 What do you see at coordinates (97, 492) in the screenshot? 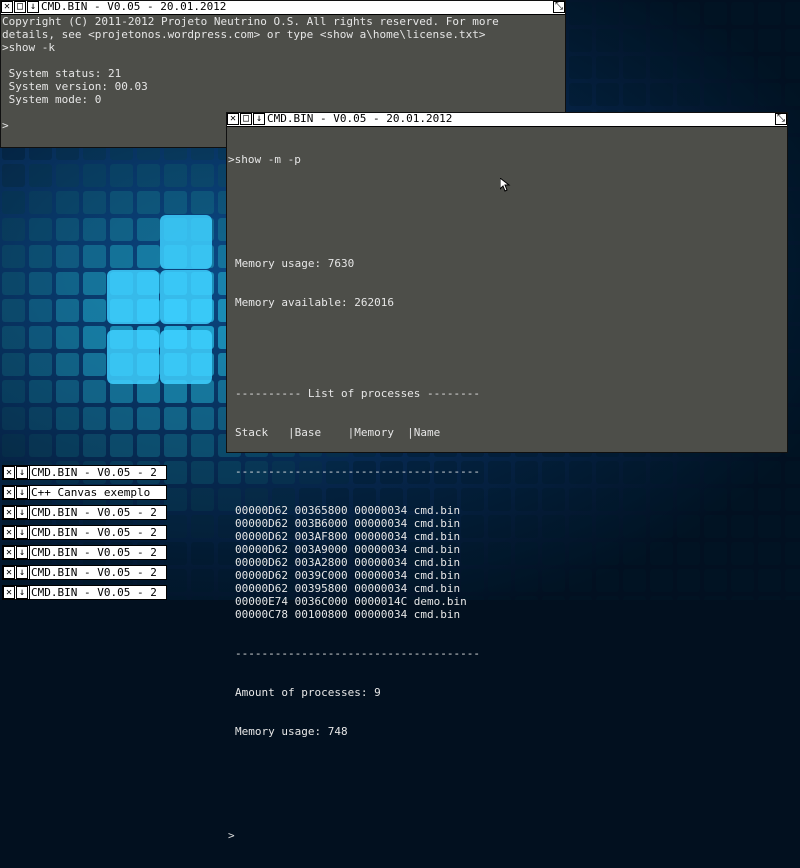
I see `taskbar-item-label: C++ Canvas exemplo` at bounding box center [97, 492].